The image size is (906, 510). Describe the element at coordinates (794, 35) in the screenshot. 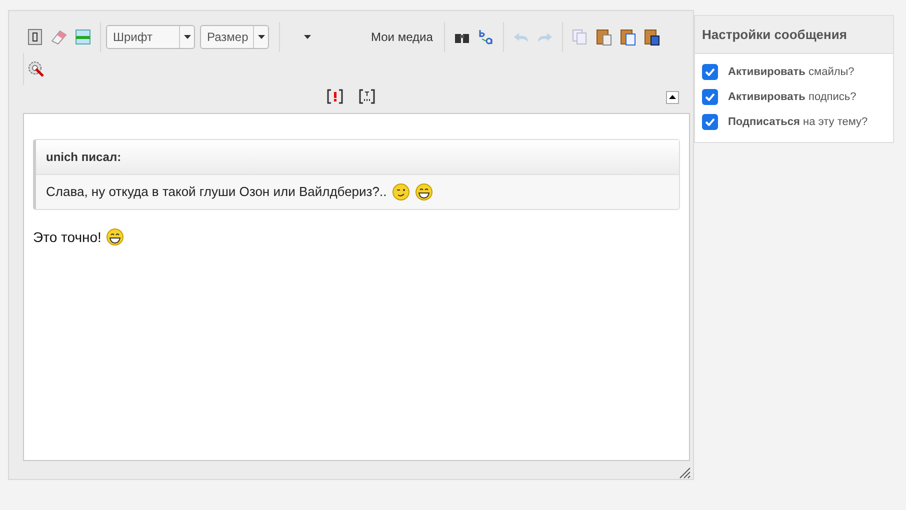

I see `panel-title: Настройки сообщения` at that location.